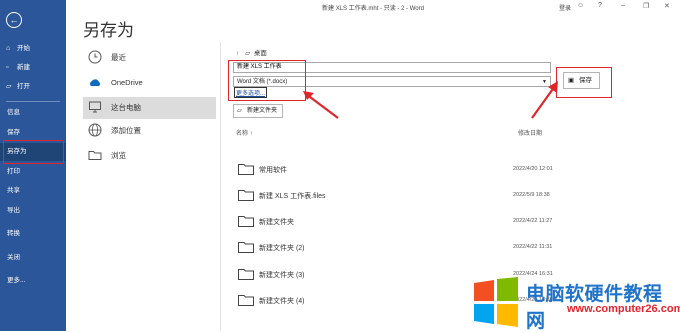  Describe the element at coordinates (149, 131) in the screenshot. I see `location-add-place: 添加位置` at that location.